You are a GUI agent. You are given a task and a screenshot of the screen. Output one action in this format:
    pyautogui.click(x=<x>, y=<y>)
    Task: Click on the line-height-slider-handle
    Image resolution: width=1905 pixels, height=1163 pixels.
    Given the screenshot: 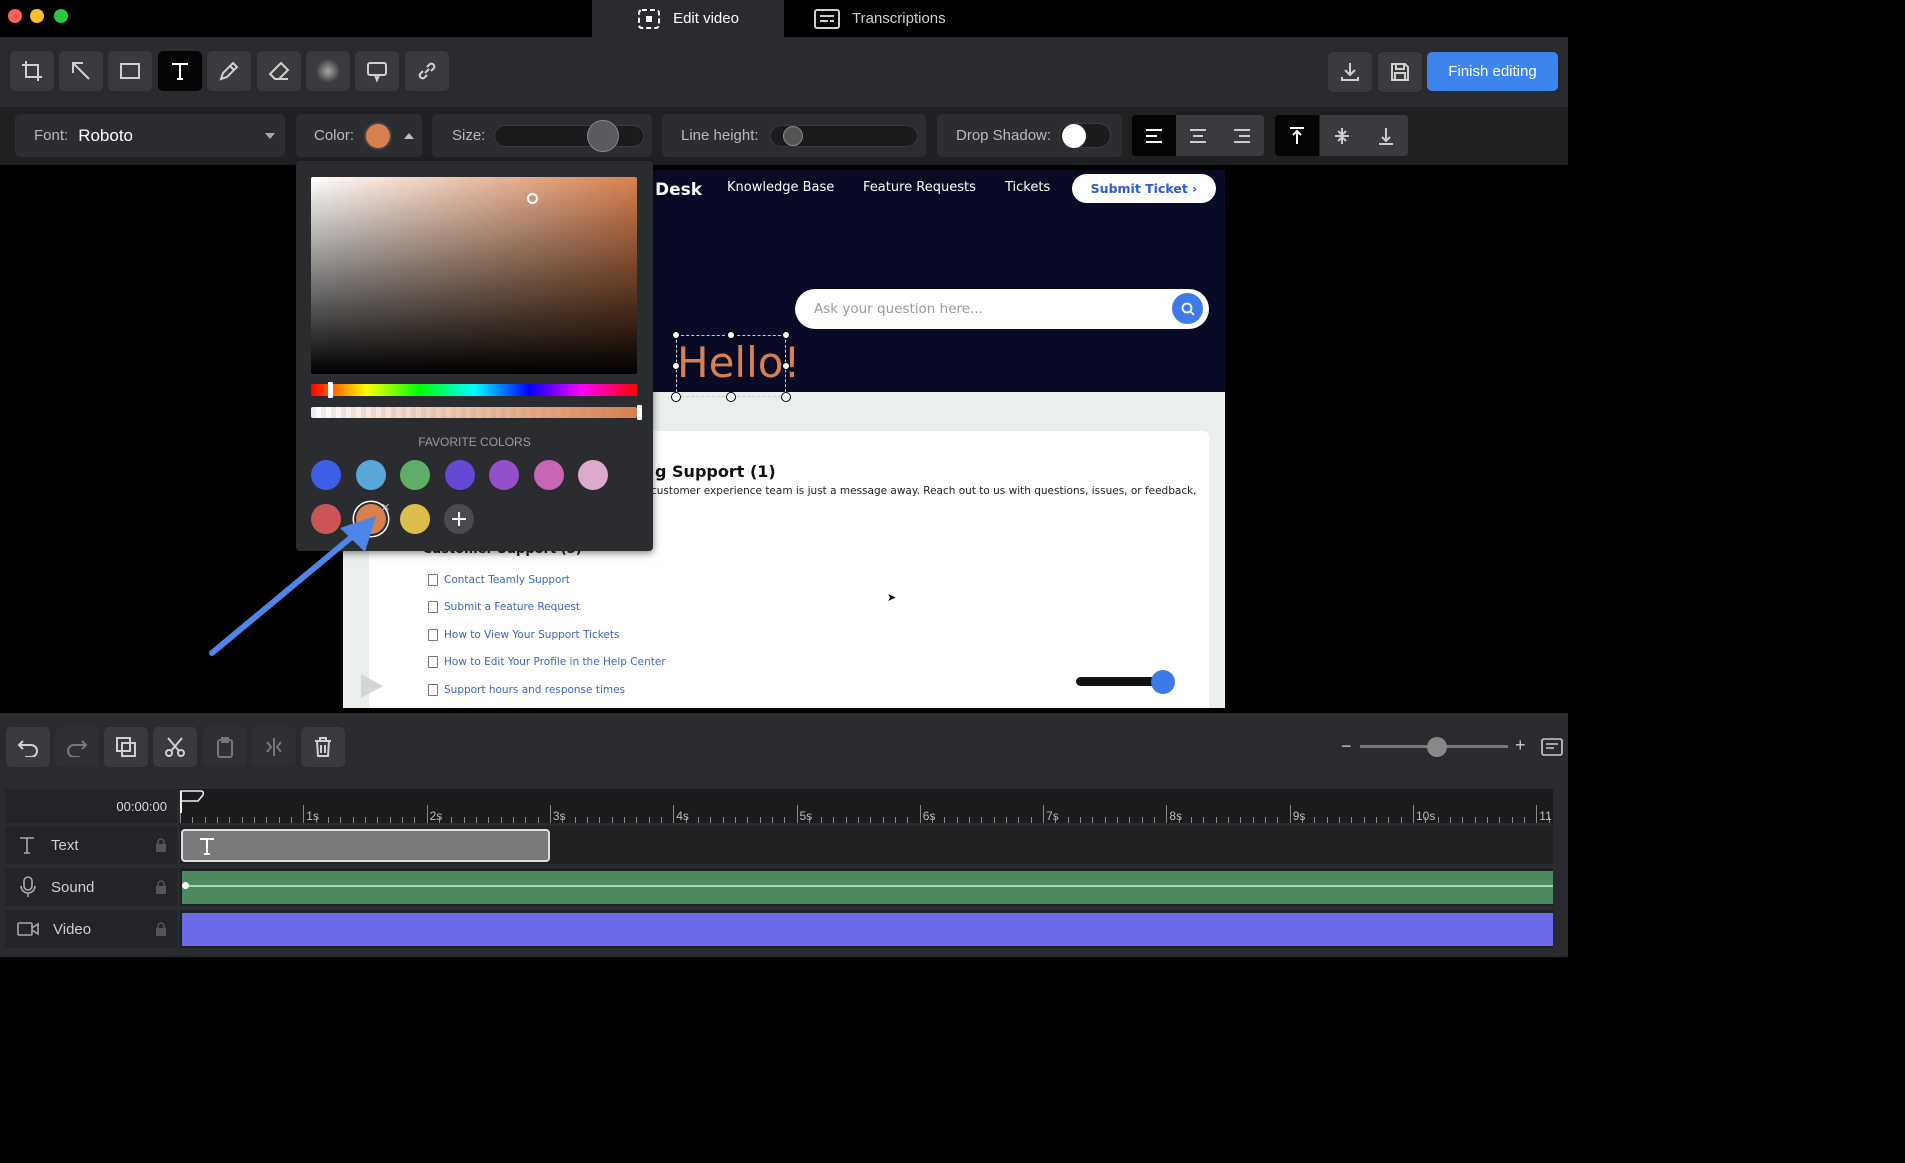 What is the action you would take?
    pyautogui.click(x=792, y=136)
    